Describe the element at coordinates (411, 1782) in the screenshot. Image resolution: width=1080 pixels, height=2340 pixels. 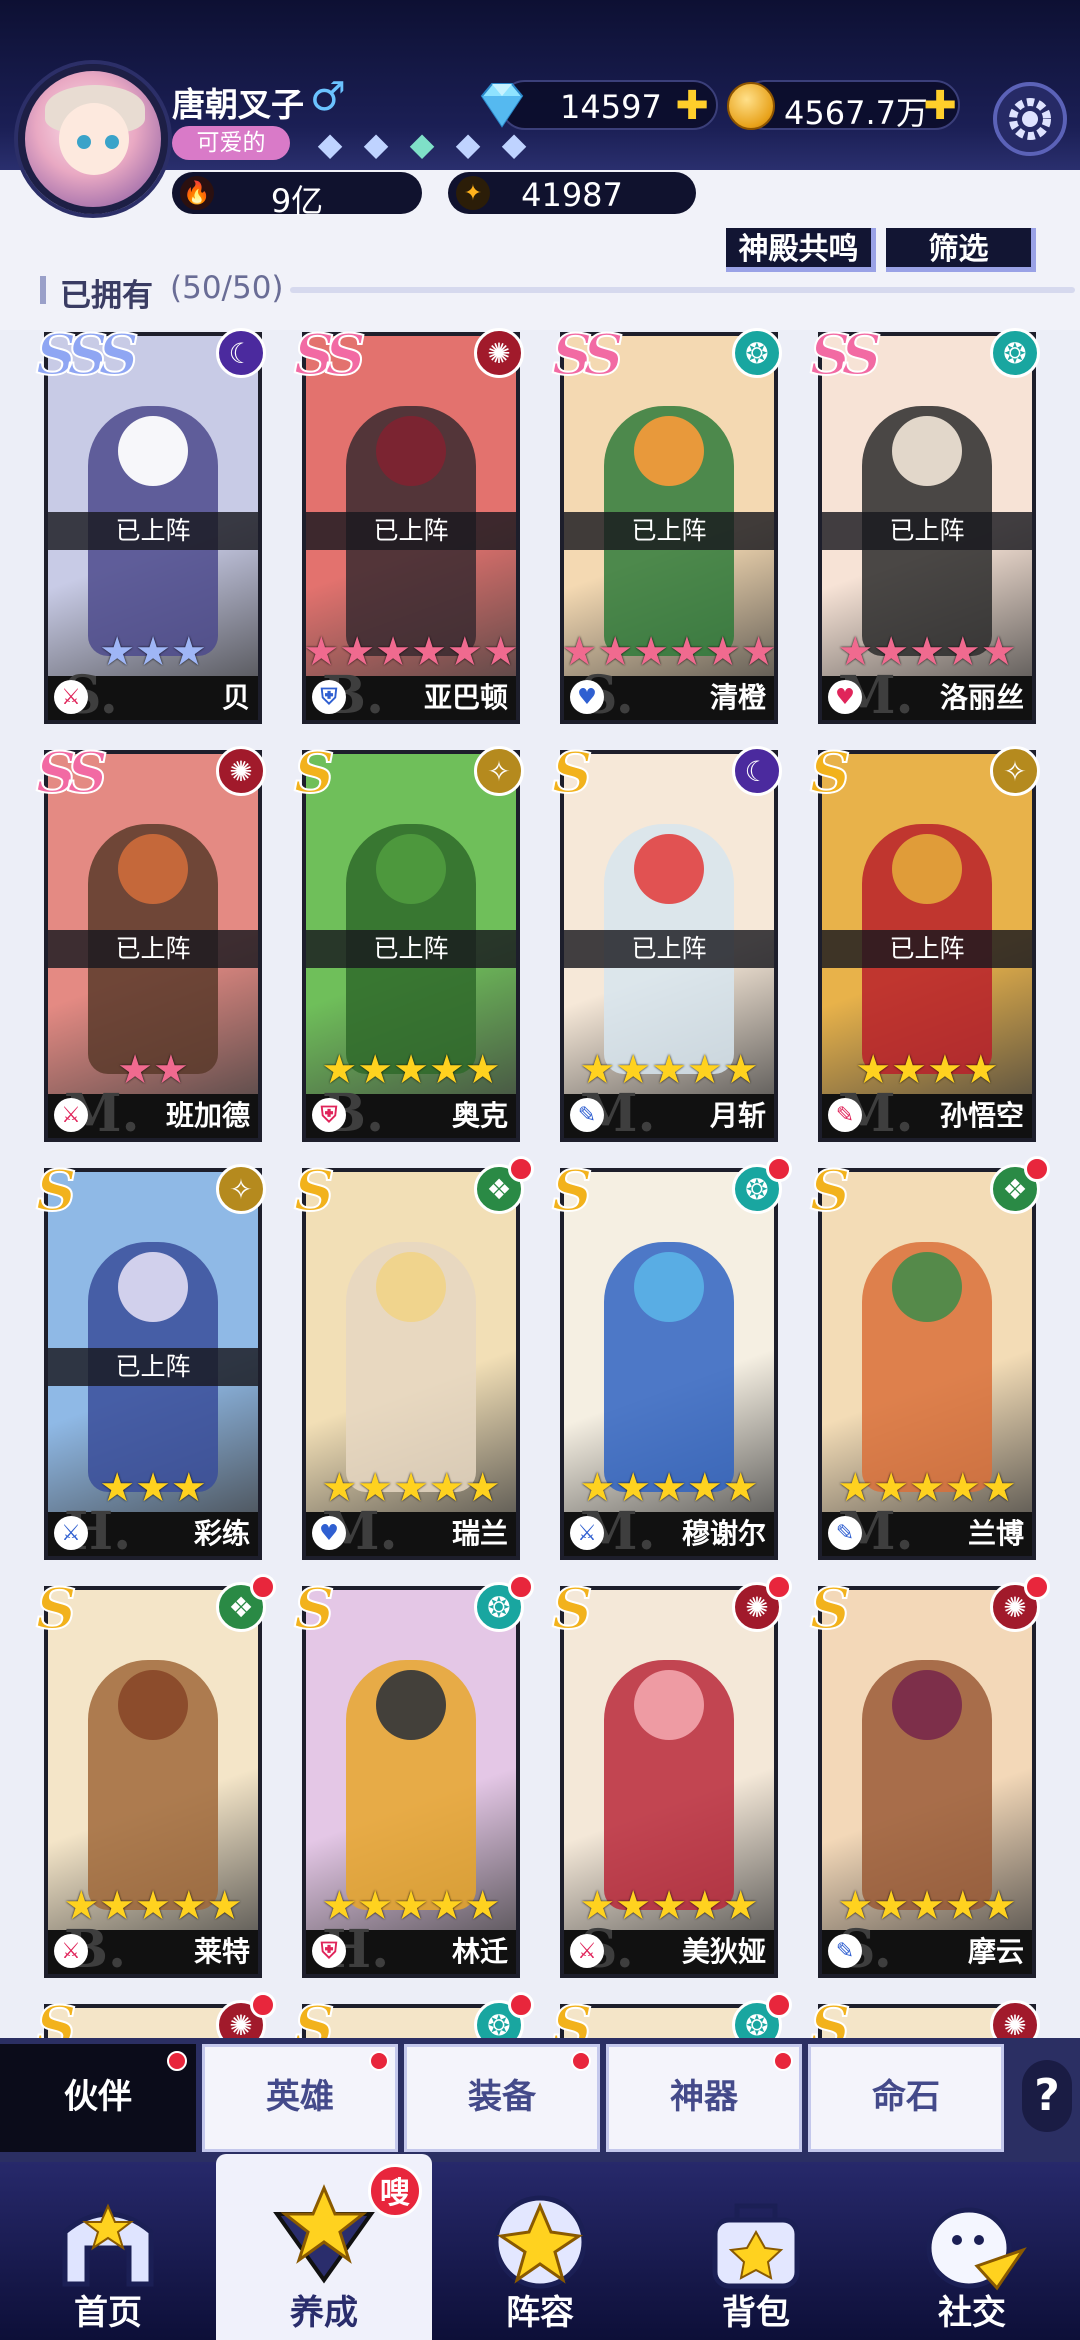
I see `hero-portrait: ★ ★ ★ ★ ★ H. ⛨ 林迁` at that location.